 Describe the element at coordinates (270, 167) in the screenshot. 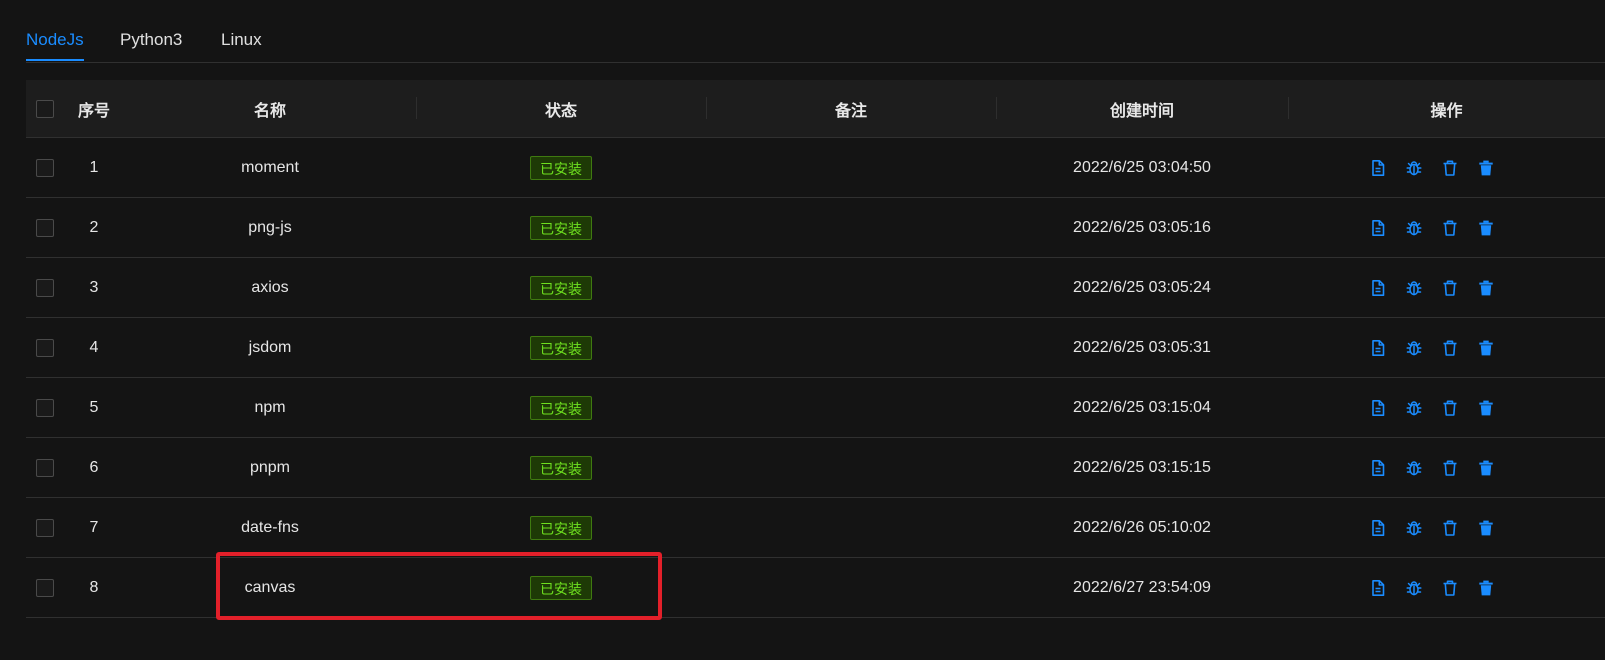

I see `row-name: moment` at that location.